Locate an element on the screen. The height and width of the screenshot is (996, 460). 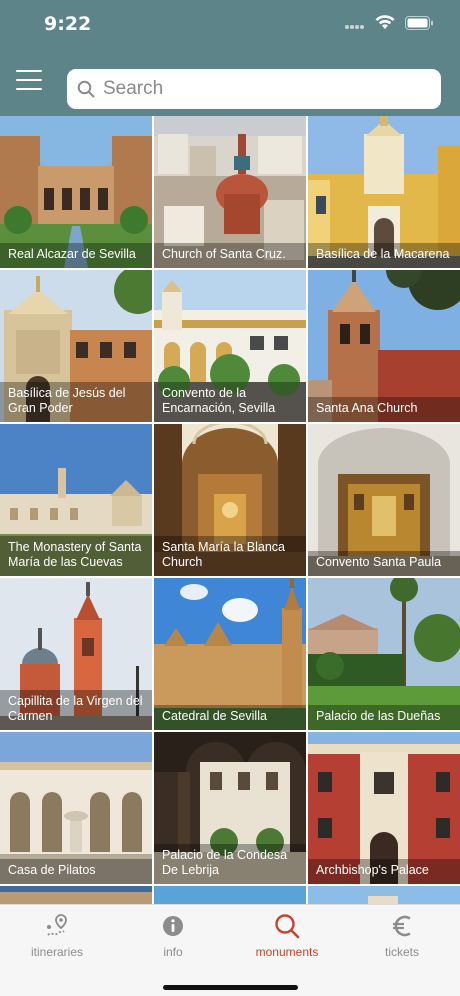
home-indicator is located at coordinates (230, 987).